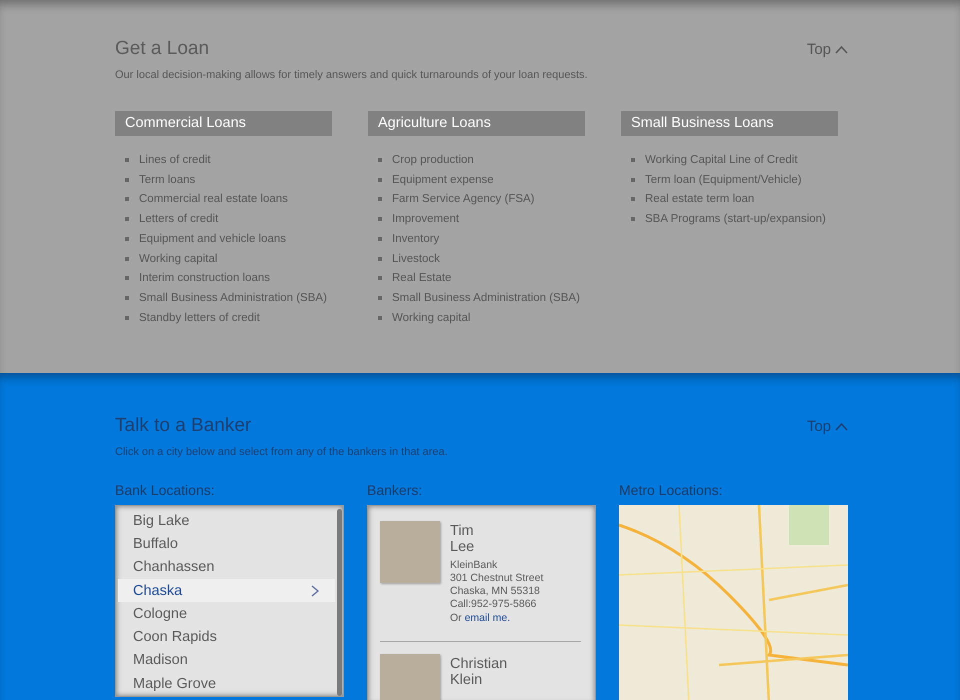 Image resolution: width=960 pixels, height=700 pixels. Describe the element at coordinates (226, 590) in the screenshot. I see `location-item: Chaska` at that location.